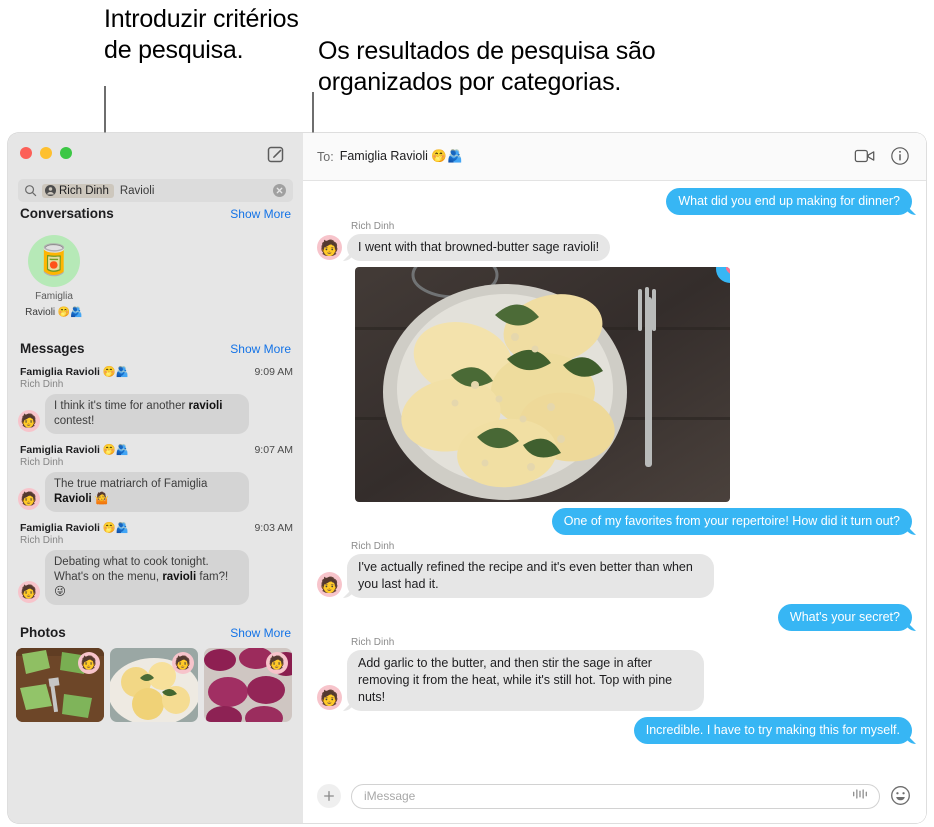 The height and width of the screenshot is (827, 934). What do you see at coordinates (30, 190) in the screenshot?
I see `search-icon` at bounding box center [30, 190].